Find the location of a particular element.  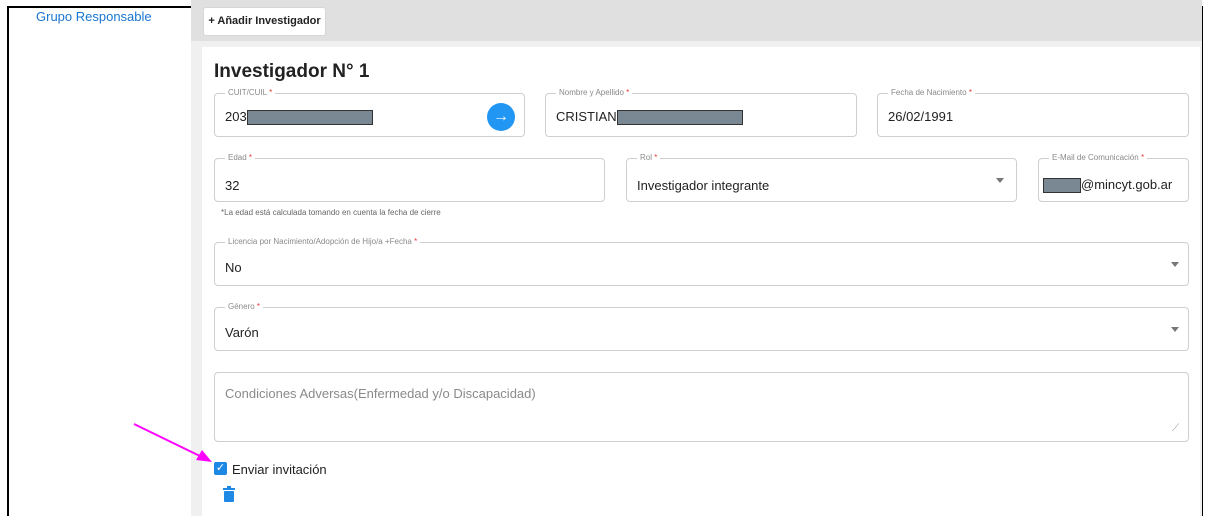

name-field: Nombre y Apellido * CRISTIAN is located at coordinates (701, 112).